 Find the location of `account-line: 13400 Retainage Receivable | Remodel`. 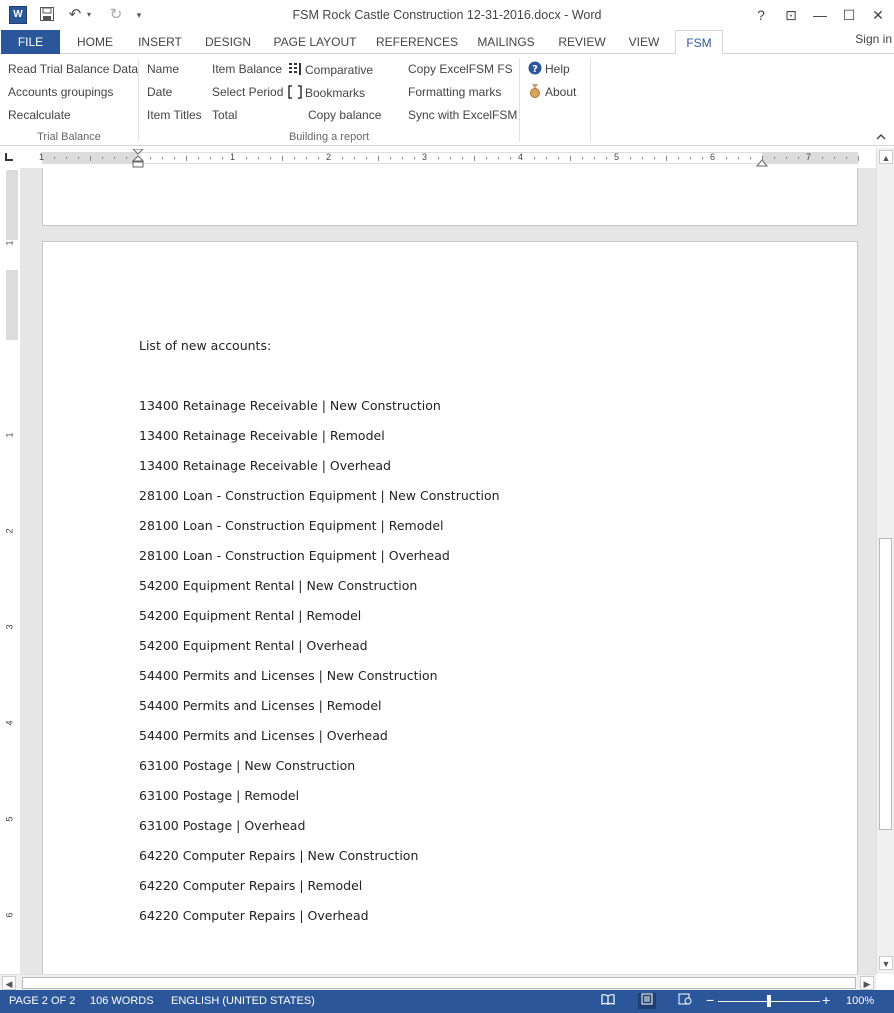

account-line: 13400 Retainage Receivable | Remodel is located at coordinates (262, 435).